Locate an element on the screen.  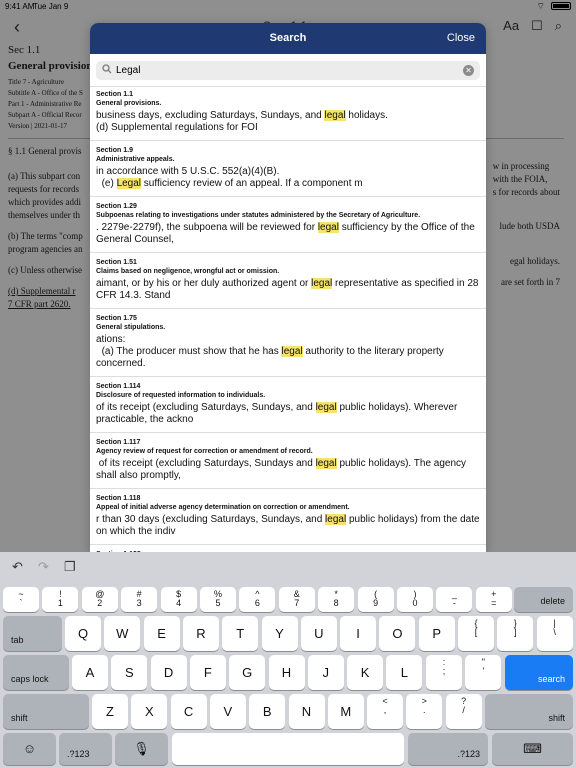
right-shift-key: shift is located at coordinates (529, 711).